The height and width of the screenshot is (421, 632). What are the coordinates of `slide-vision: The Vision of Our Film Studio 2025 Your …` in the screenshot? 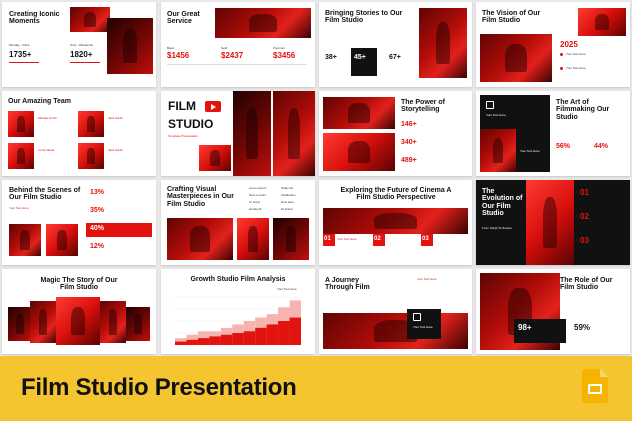 It's located at (553, 44).